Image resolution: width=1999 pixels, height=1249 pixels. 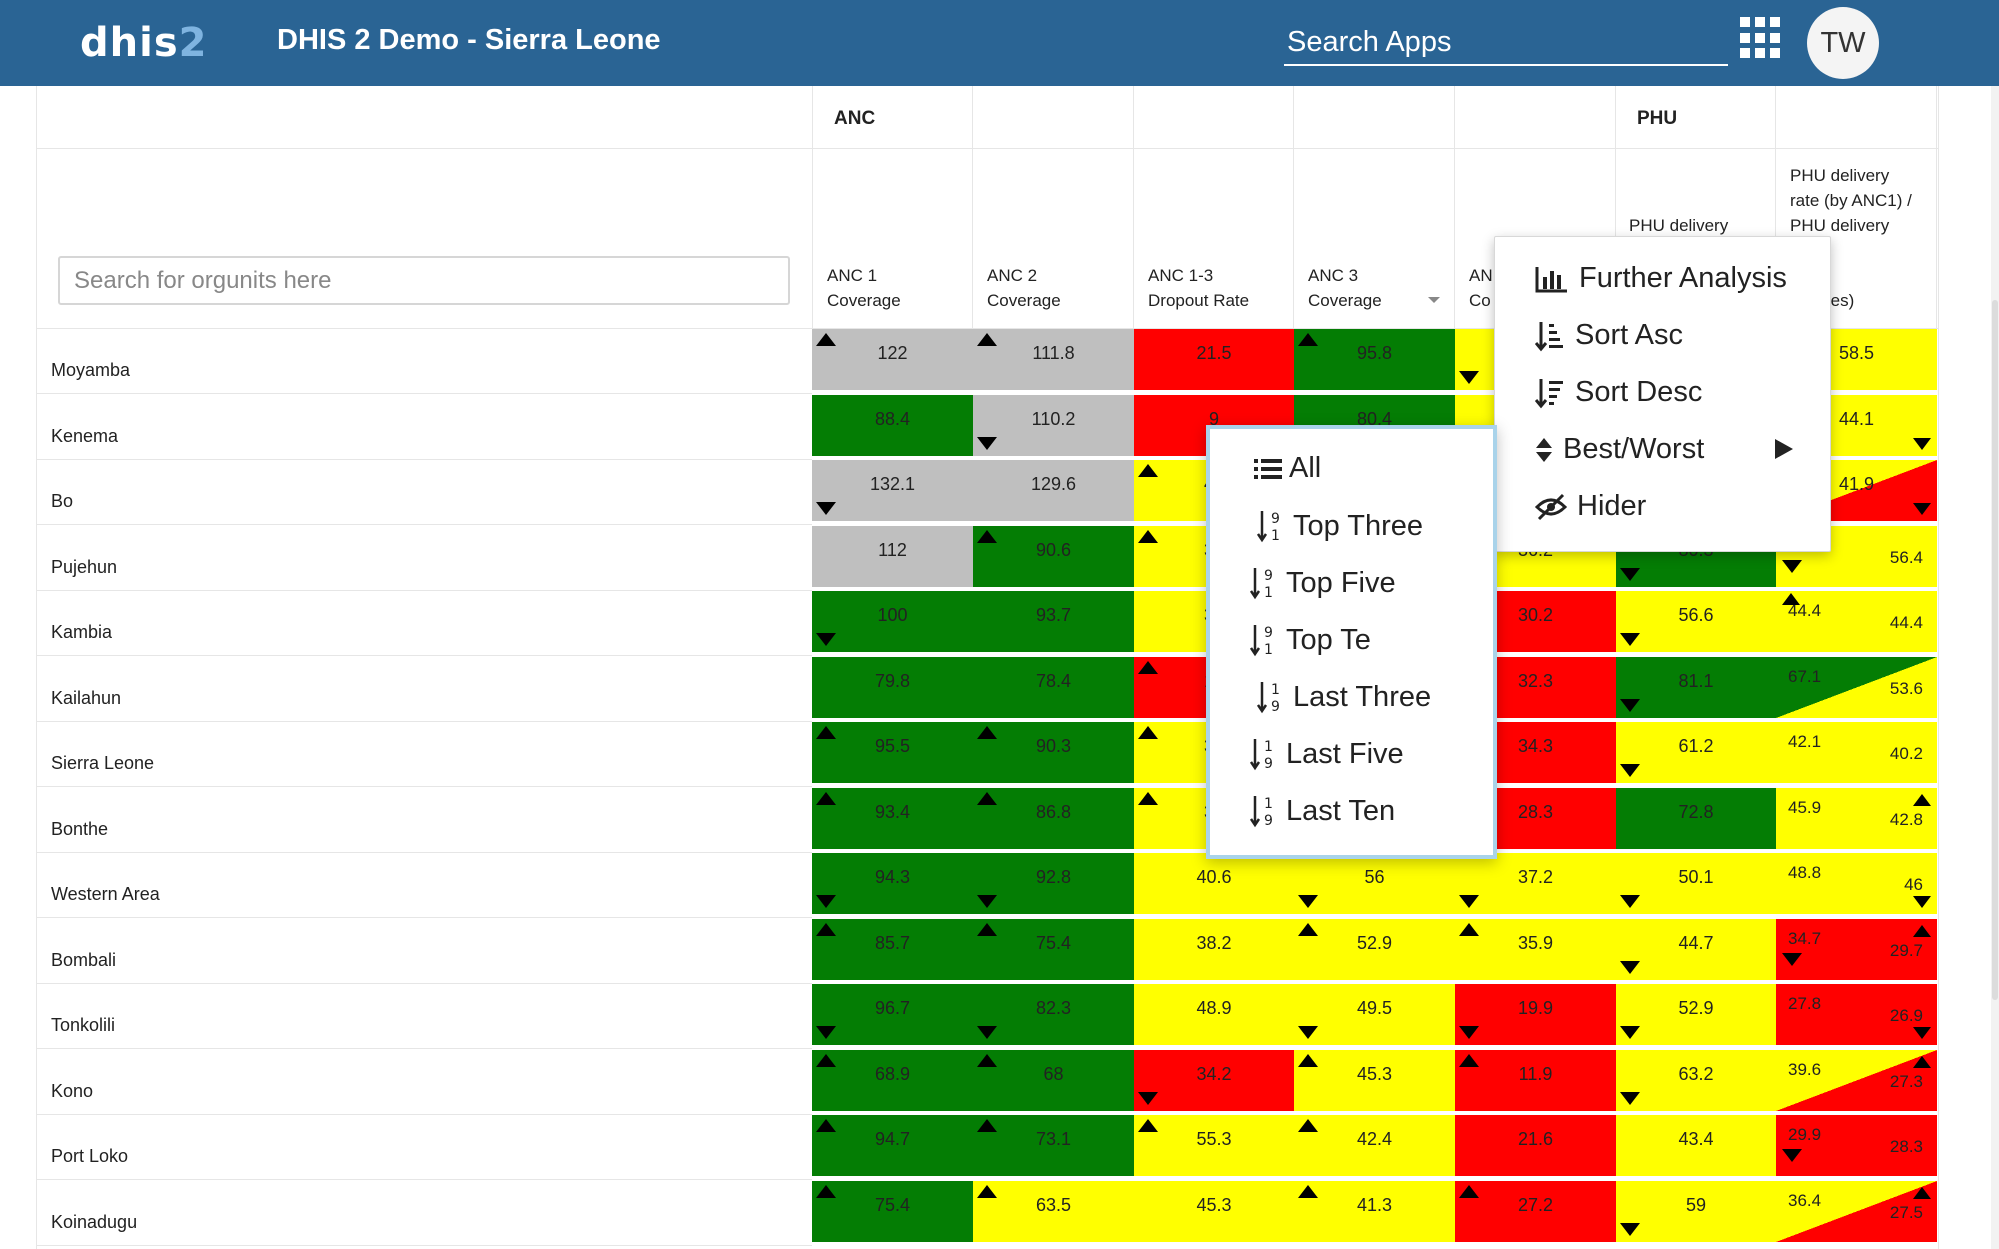 I want to click on table-cell: 72.8, so click(x=1696, y=818).